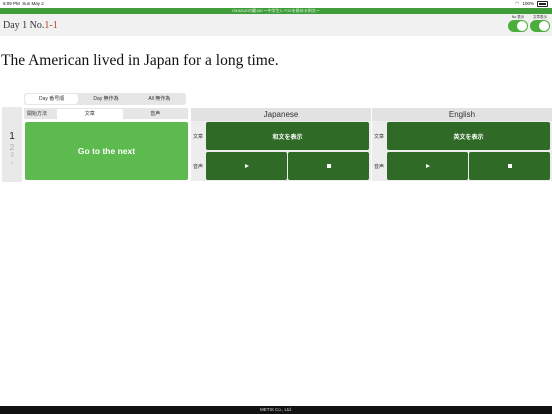 Image resolution: width=552 pixels, height=414 pixels. I want to click on status-bar: 6:09 PM Sun May 2 ◠ 100%, so click(276, 4).